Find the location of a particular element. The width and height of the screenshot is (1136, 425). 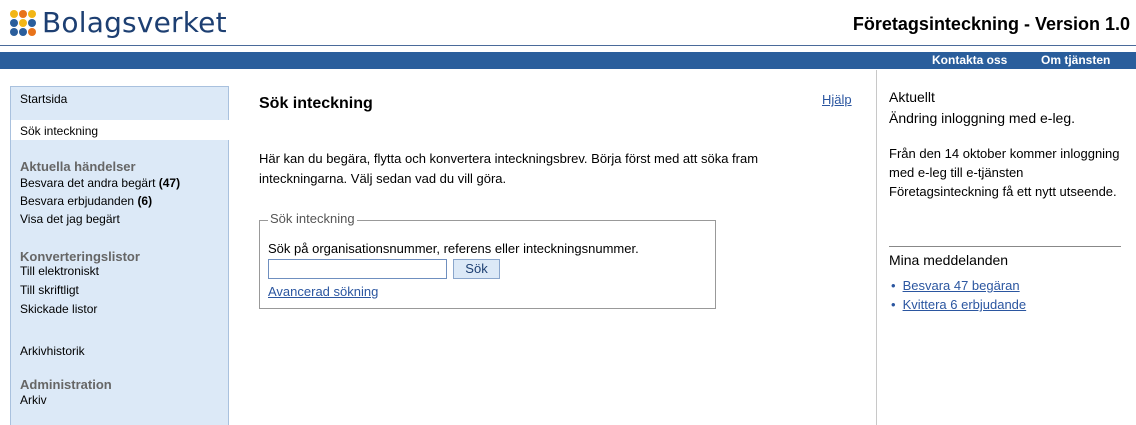

search-input is located at coordinates (357, 269).